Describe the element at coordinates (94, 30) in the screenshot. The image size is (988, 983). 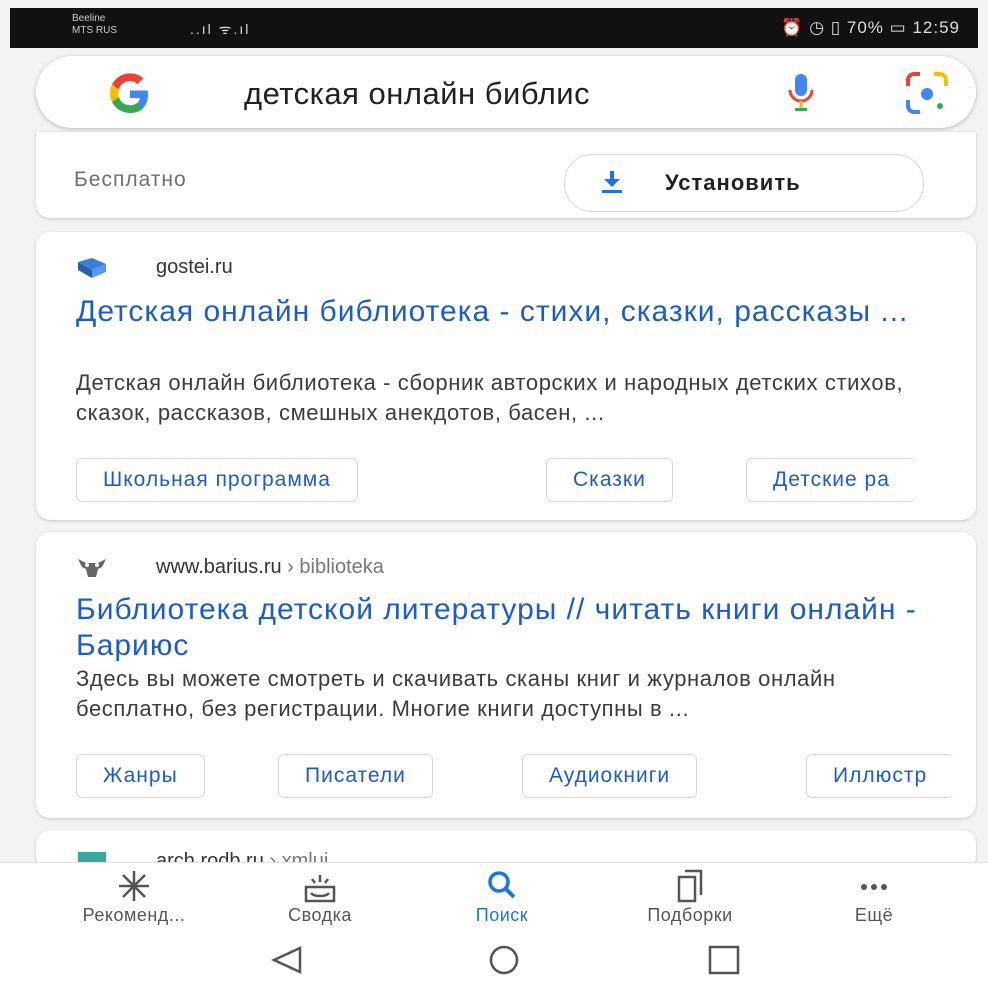
I see `carrier-line-2: MTS RUS` at that location.